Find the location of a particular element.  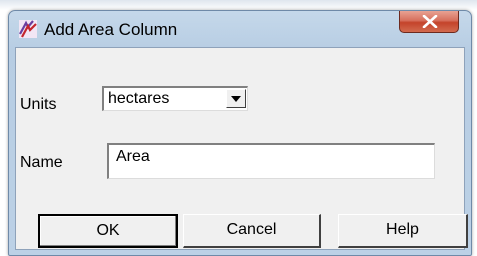

units-label: Units is located at coordinates (38, 104).